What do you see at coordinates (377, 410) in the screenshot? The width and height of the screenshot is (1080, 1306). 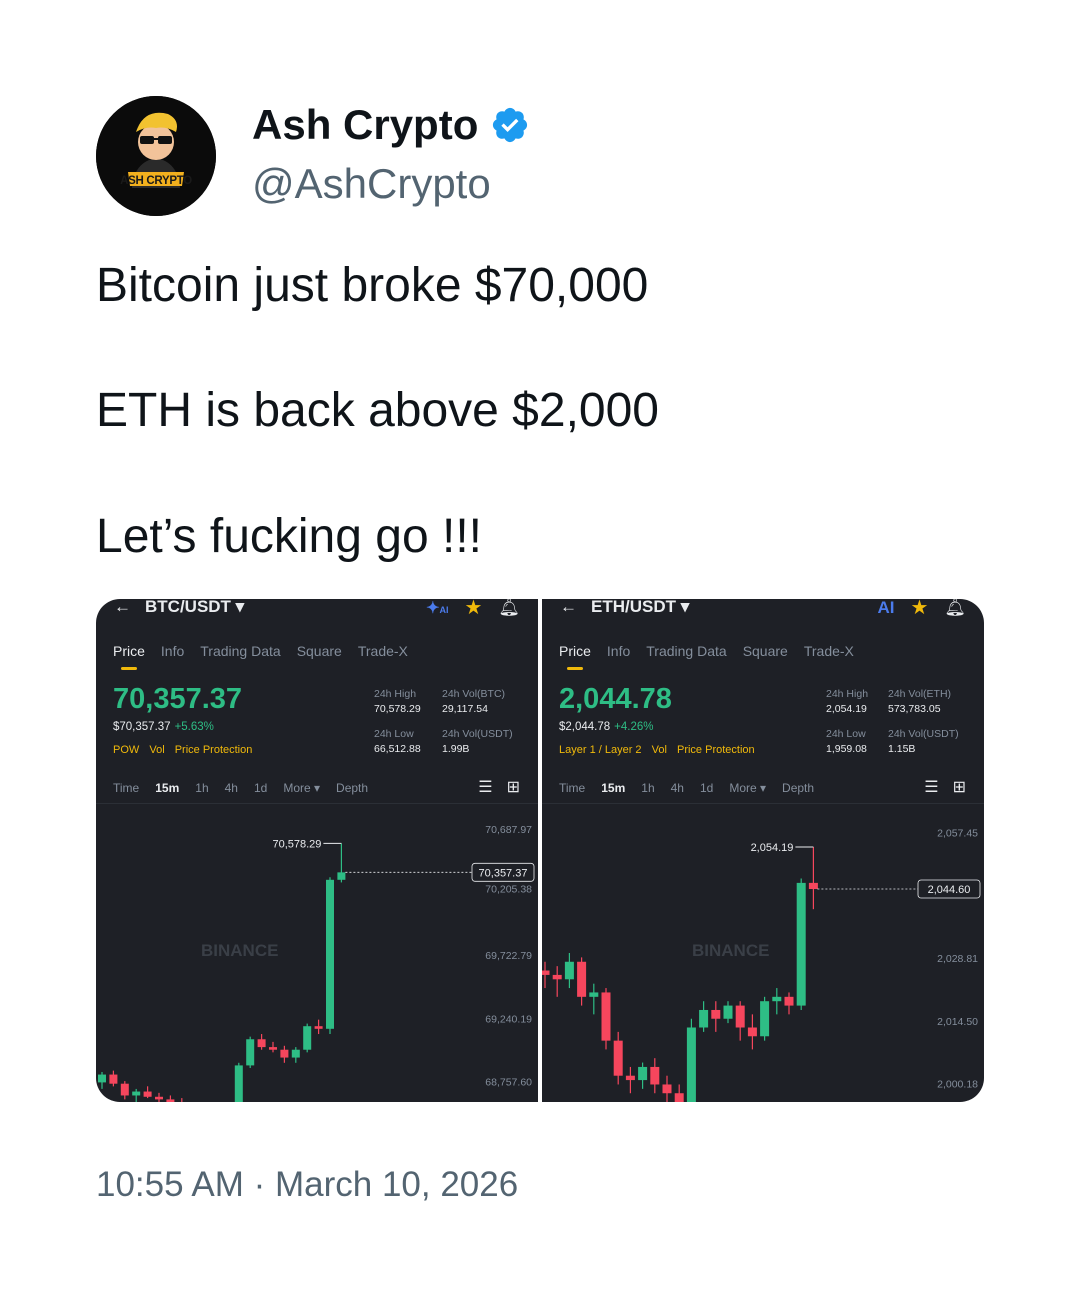 I see `tweet-line-2: ETH is back above $2,000` at bounding box center [377, 410].